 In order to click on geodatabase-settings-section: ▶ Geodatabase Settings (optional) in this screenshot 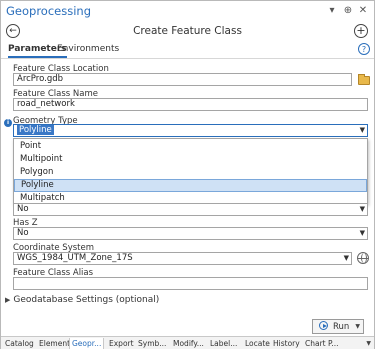, I will do `click(82, 300)`.